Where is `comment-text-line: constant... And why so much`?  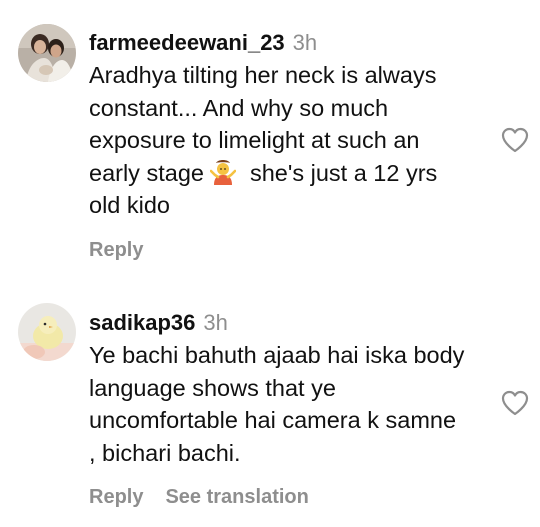
comment-text-line: constant... And why so much is located at coordinates (239, 107).